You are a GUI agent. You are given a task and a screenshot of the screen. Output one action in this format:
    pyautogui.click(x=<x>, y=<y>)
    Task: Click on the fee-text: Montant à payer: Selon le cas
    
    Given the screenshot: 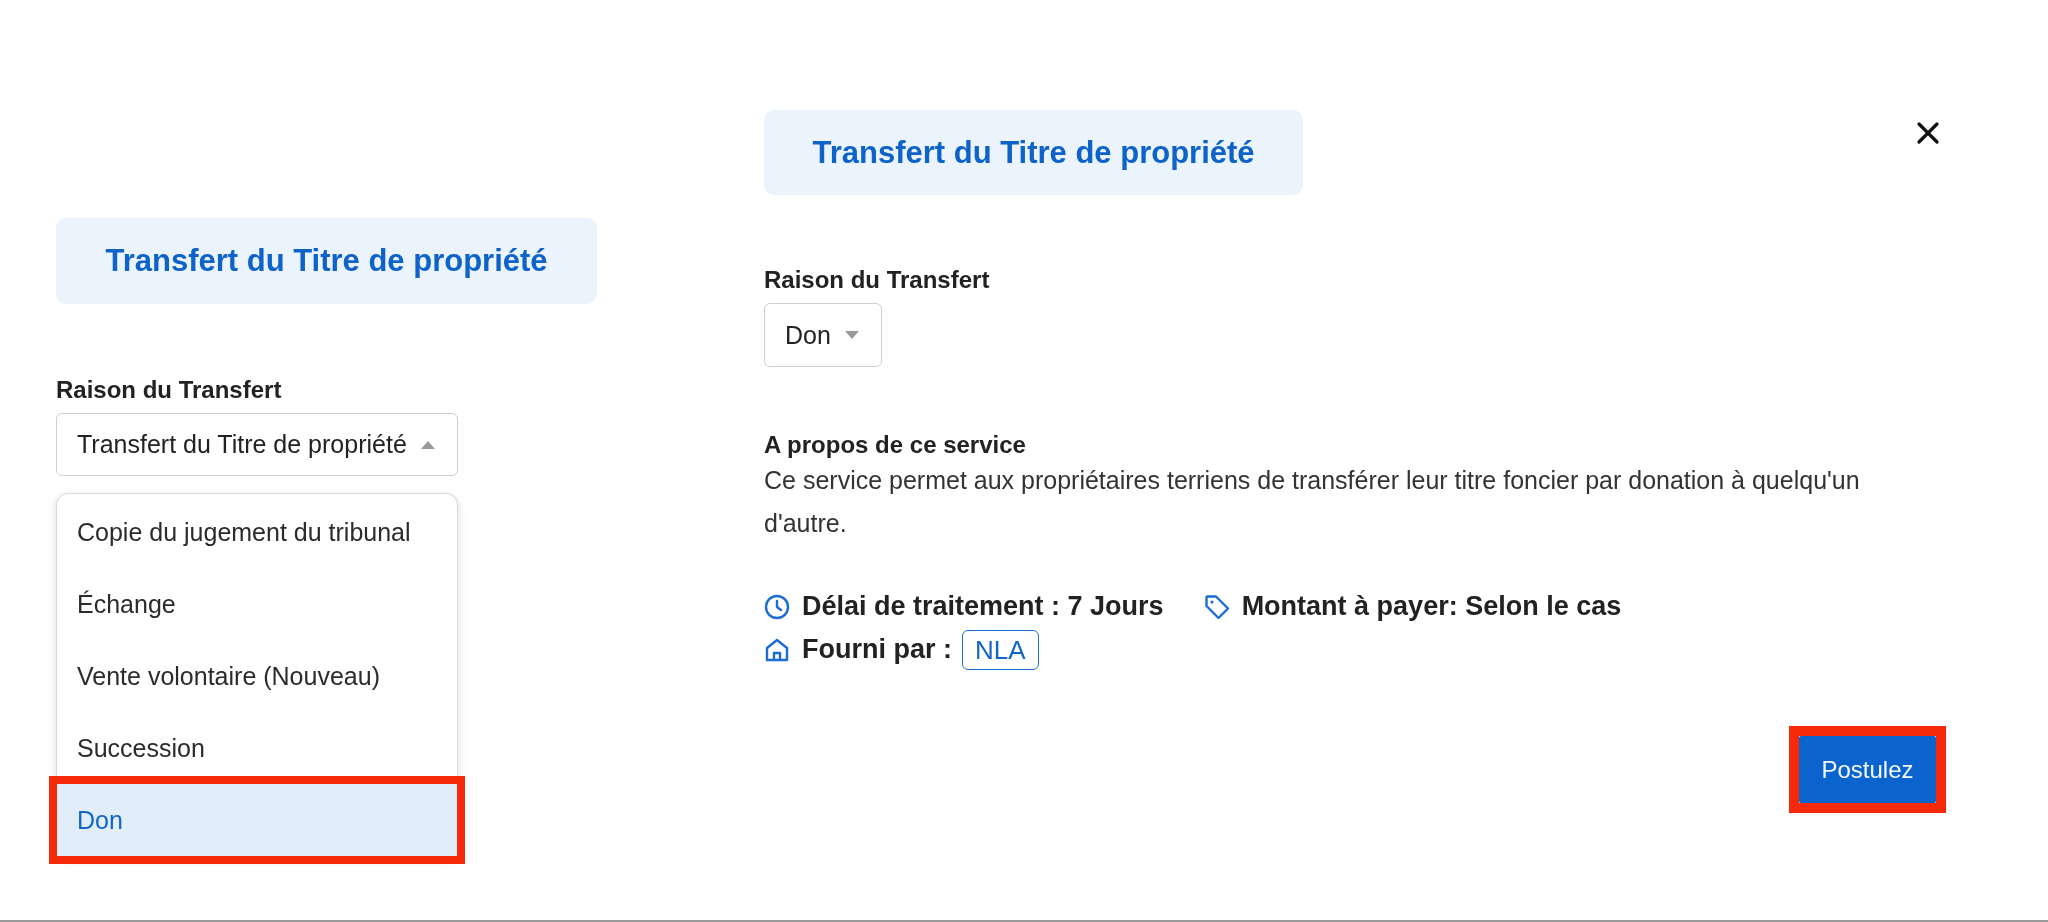 What is the action you would take?
    pyautogui.click(x=1431, y=606)
    